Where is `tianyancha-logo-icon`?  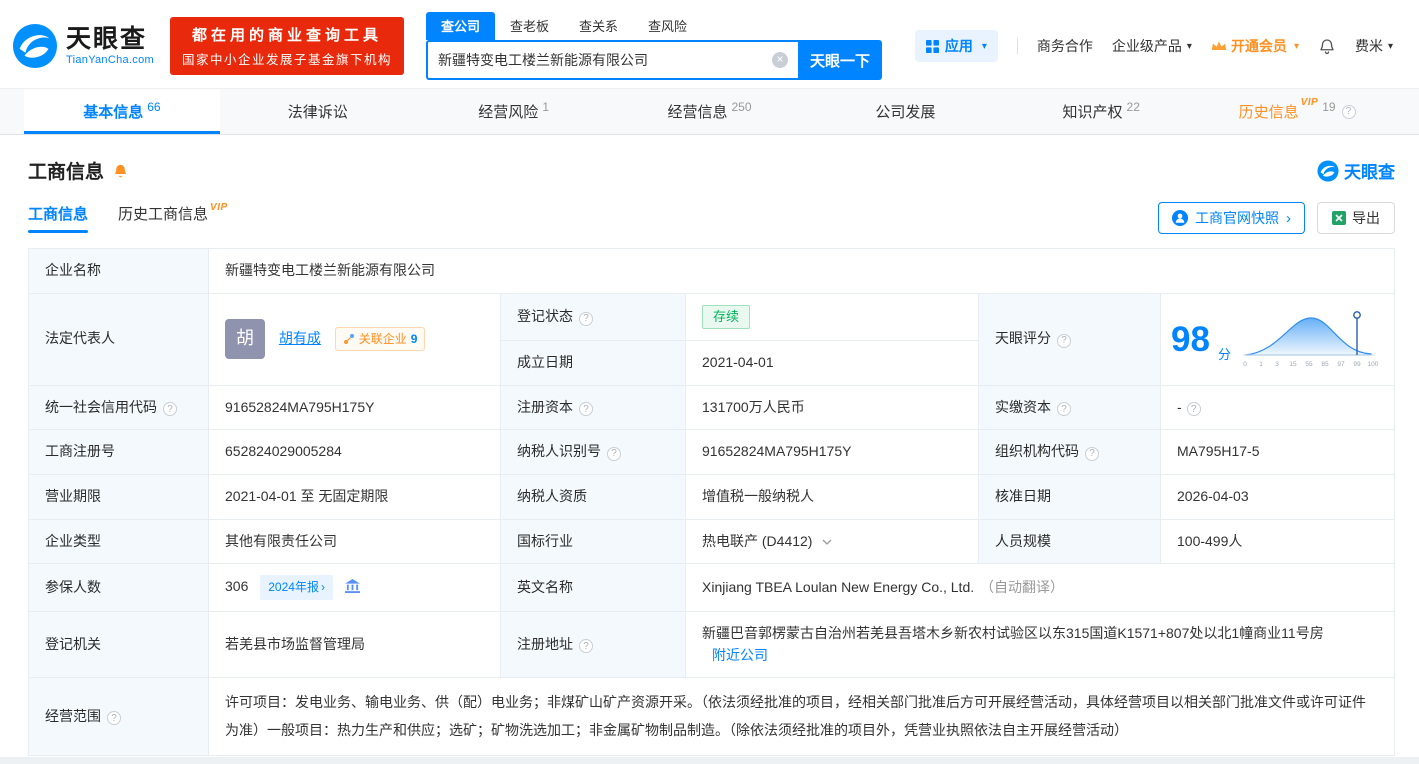
tianyancha-logo-icon is located at coordinates (35, 46).